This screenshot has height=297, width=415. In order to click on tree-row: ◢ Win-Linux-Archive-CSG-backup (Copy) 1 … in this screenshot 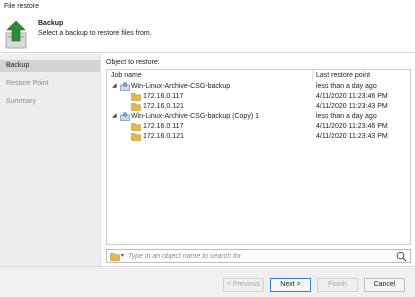, I will do `click(258, 117)`.